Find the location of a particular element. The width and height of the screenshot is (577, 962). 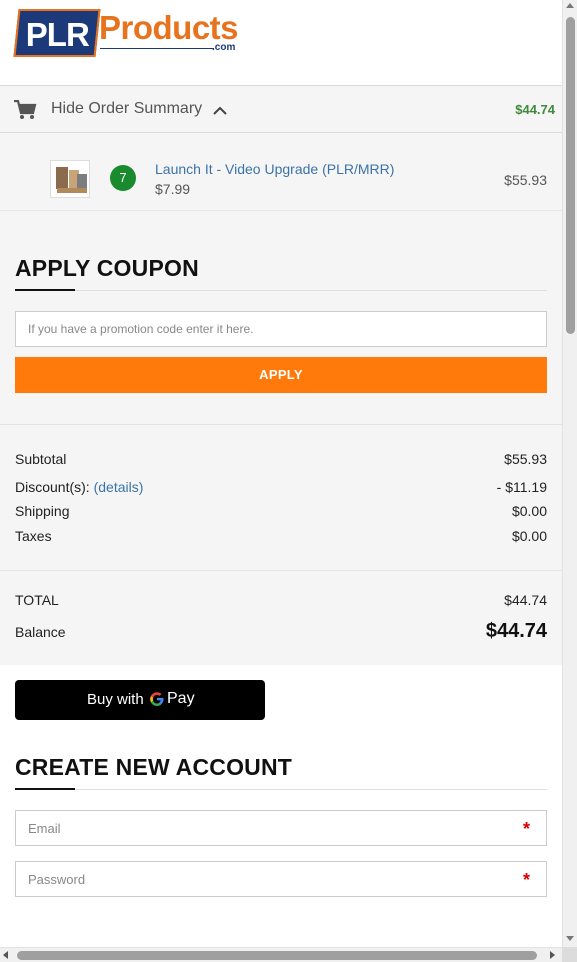

discount-value: - $11.19 is located at coordinates (521, 487).